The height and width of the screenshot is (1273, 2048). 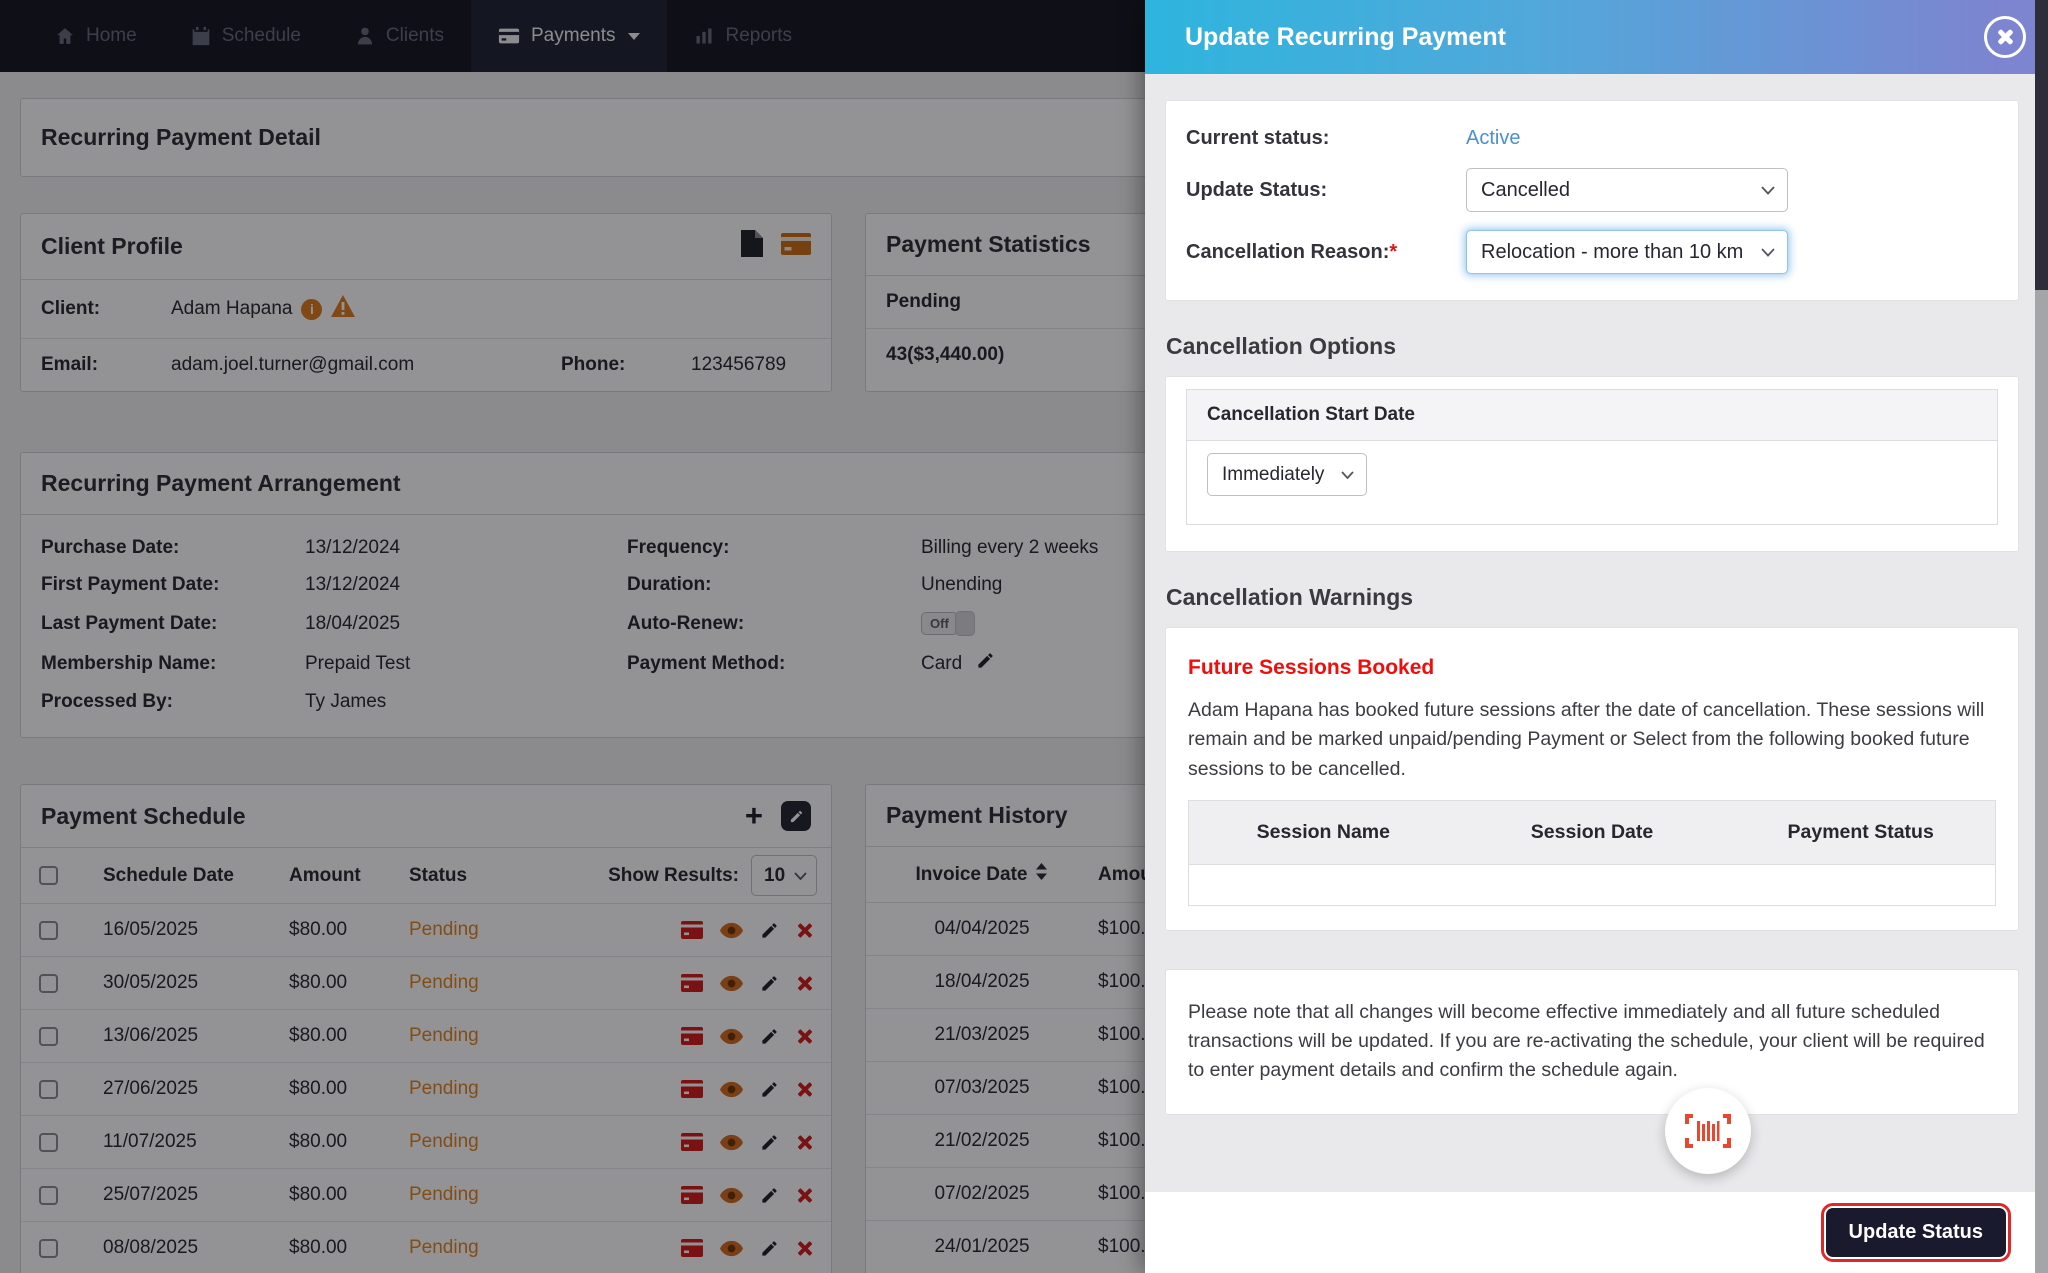 I want to click on col-payment-status: Payment Status, so click(x=1860, y=831).